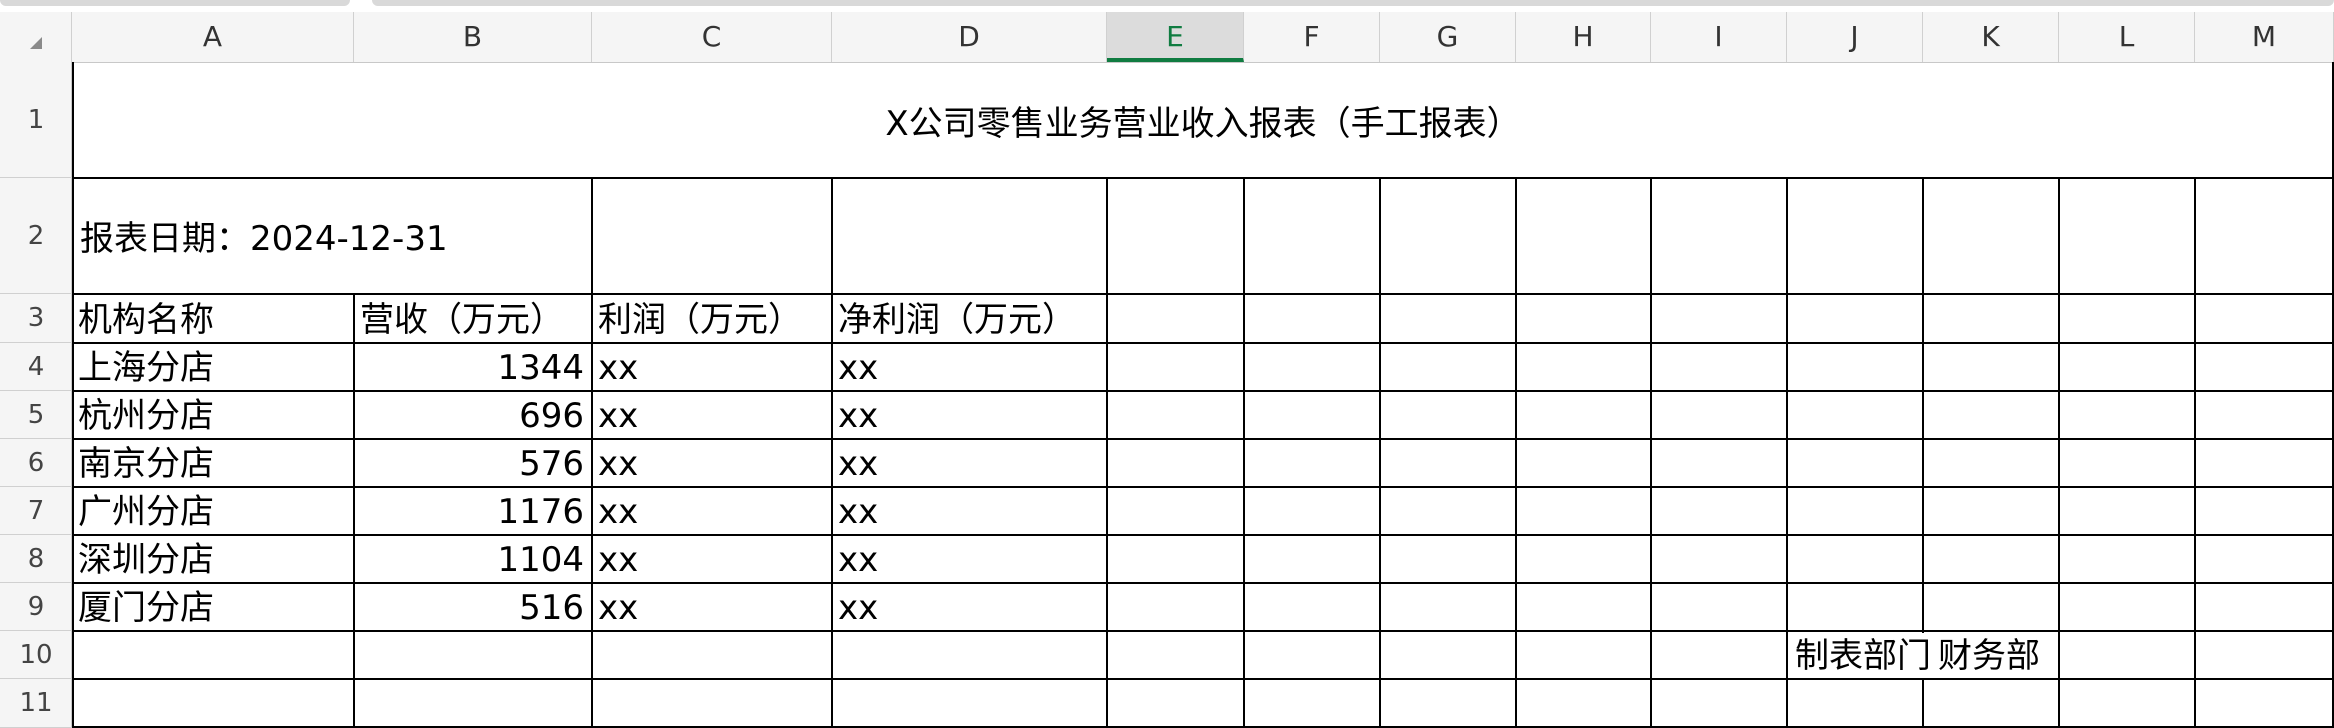 The width and height of the screenshot is (2334, 728). Describe the element at coordinates (36, 367) in the screenshot. I see `row-header-4: 4` at that location.